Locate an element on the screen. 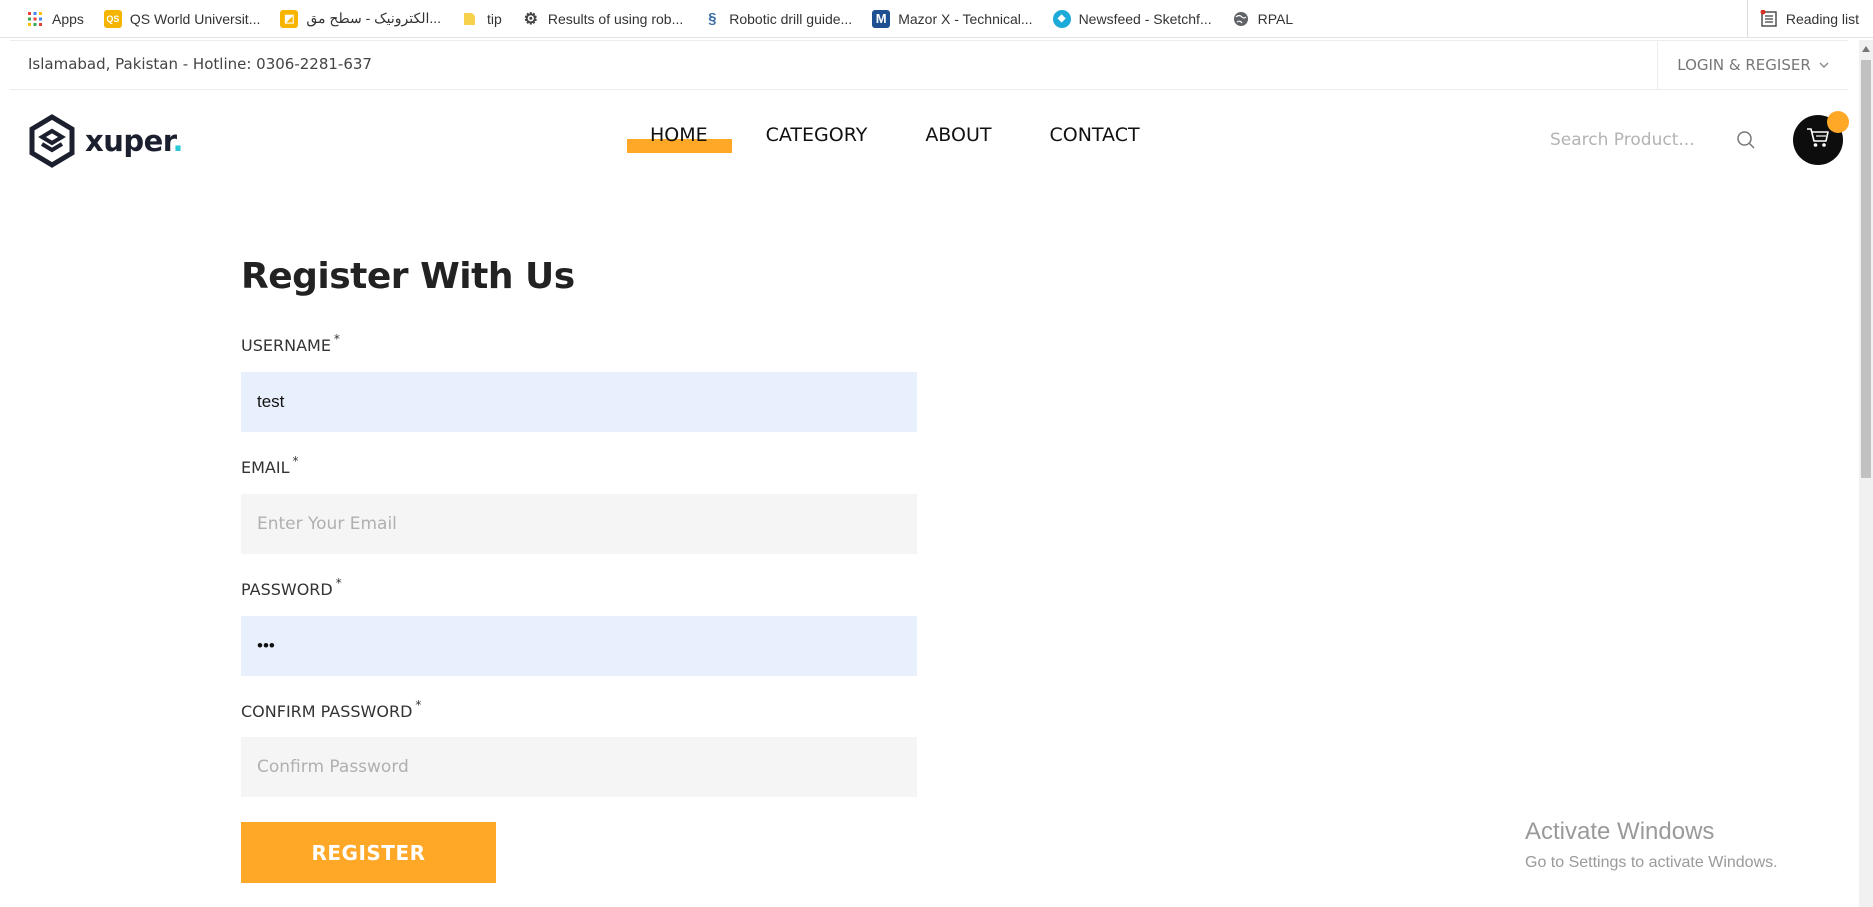 This screenshot has width=1873, height=907. email-label: EMAIL * is located at coordinates (270, 465).